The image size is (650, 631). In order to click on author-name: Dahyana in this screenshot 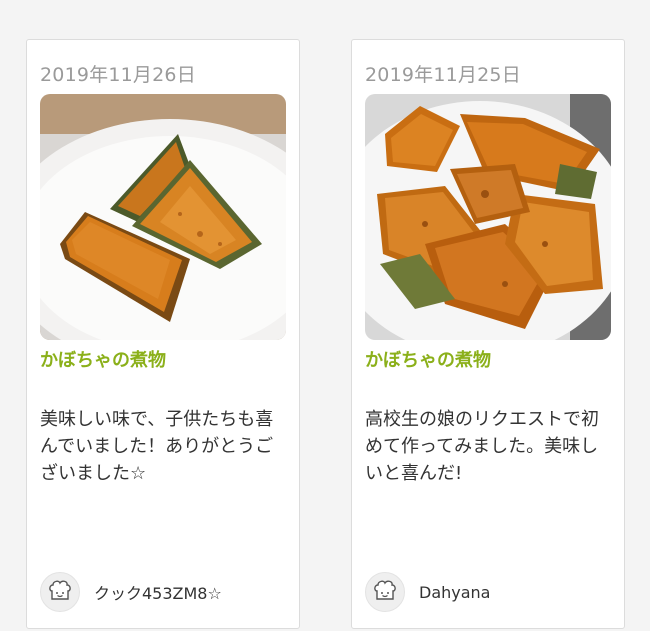, I will do `click(454, 592)`.